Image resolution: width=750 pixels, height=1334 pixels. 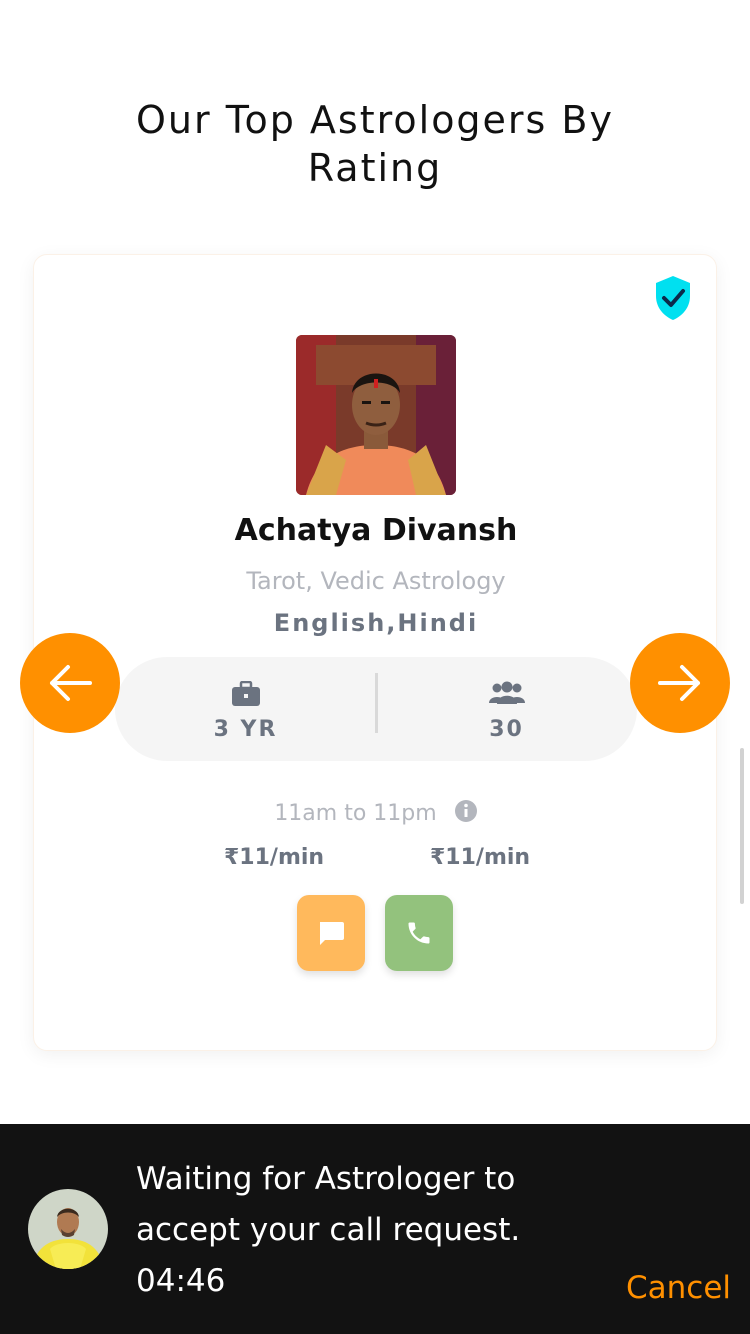 I want to click on arrow-left-icon, so click(x=71, y=683).